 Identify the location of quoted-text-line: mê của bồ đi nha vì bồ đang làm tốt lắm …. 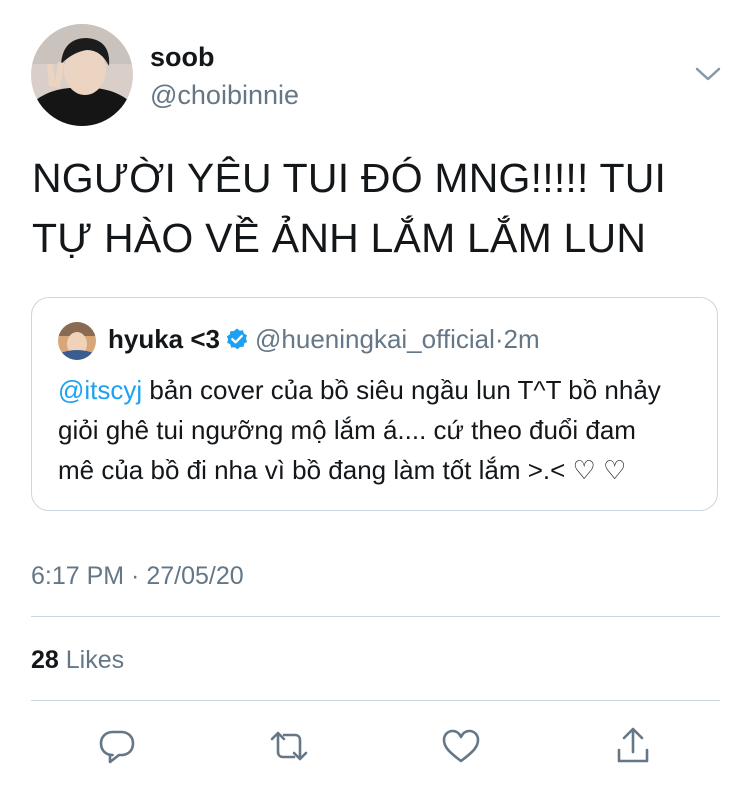
(342, 470).